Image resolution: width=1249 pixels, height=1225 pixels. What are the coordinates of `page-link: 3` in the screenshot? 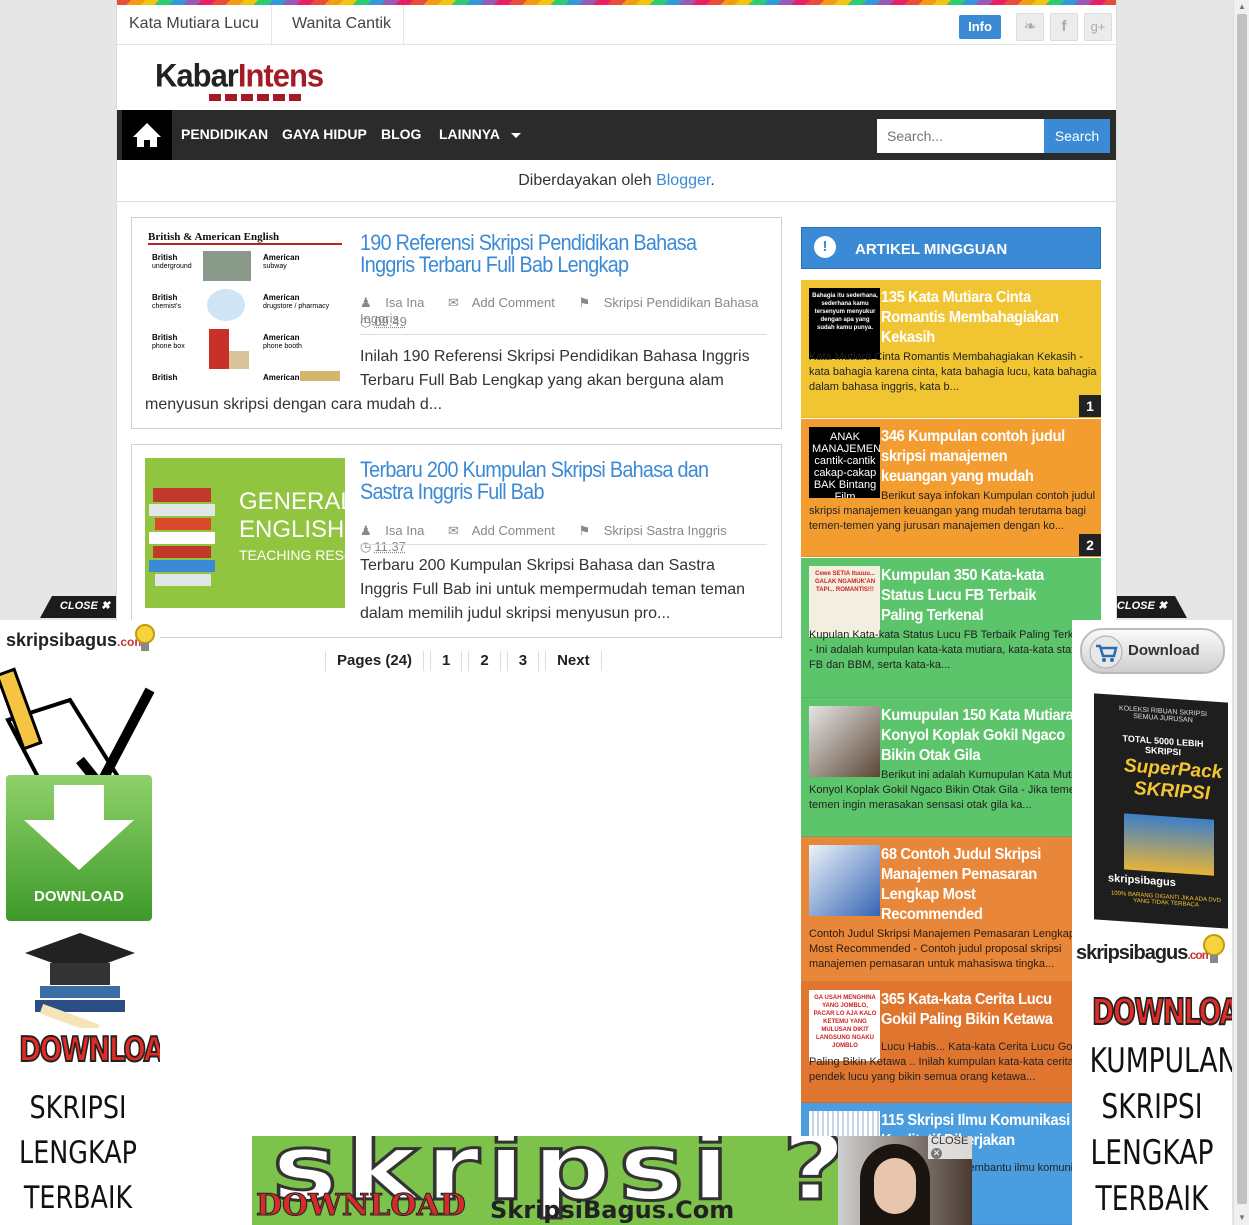 It's located at (523, 661).